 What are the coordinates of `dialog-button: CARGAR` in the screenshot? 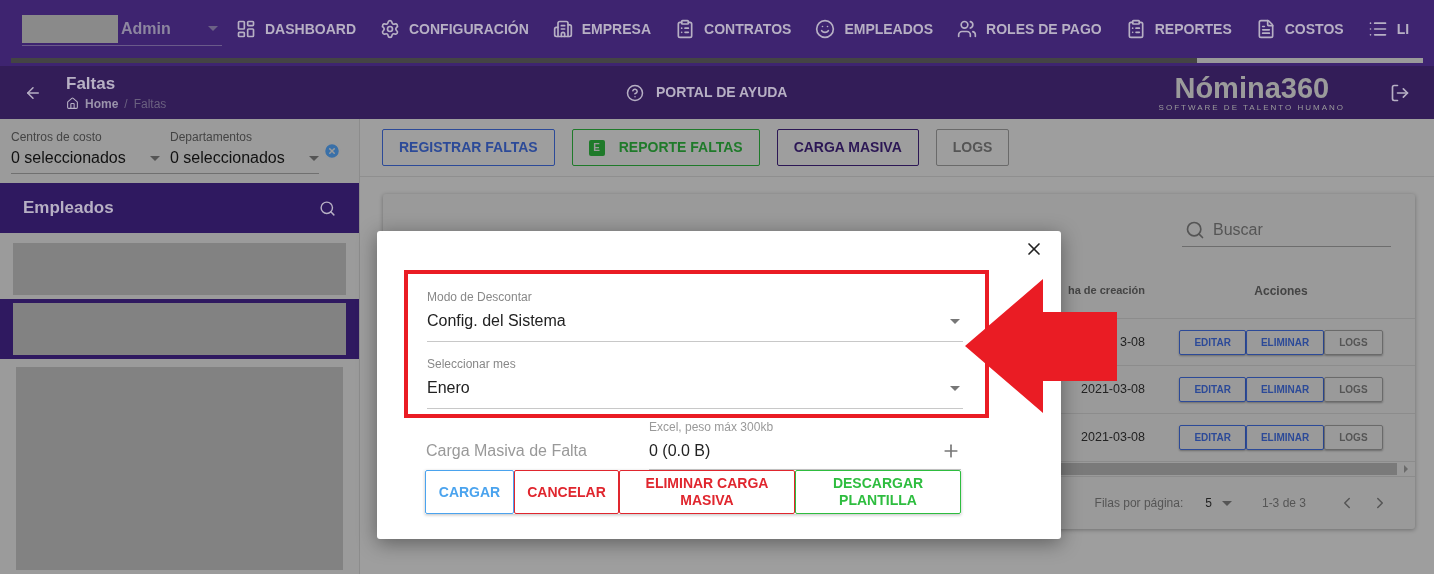 It's located at (469, 492).